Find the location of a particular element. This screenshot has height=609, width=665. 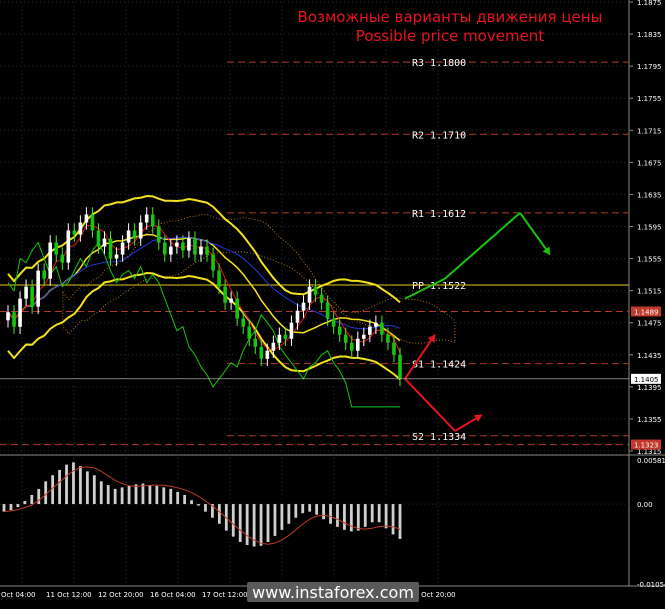

price-marker-label: 1.1489 is located at coordinates (646, 312).